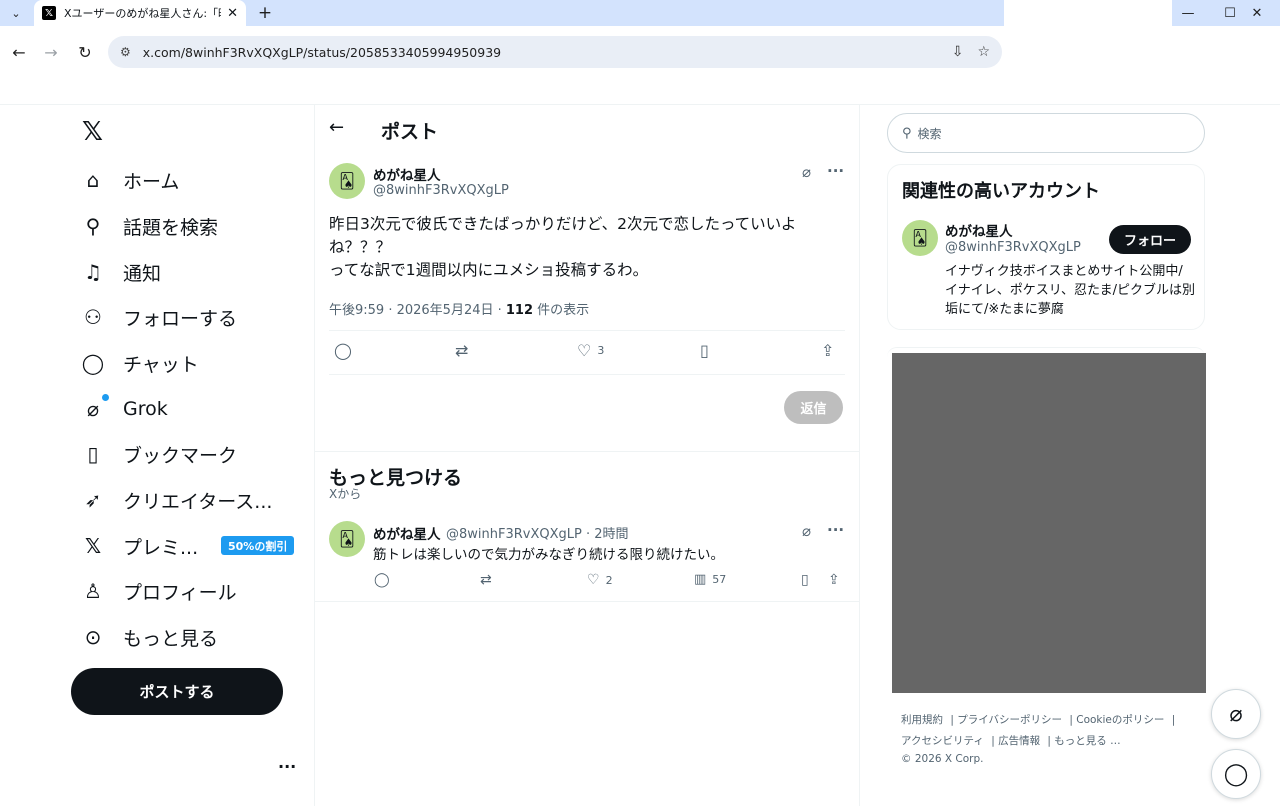  I want to click on bar-chart-icon: ▥, so click(700, 579).